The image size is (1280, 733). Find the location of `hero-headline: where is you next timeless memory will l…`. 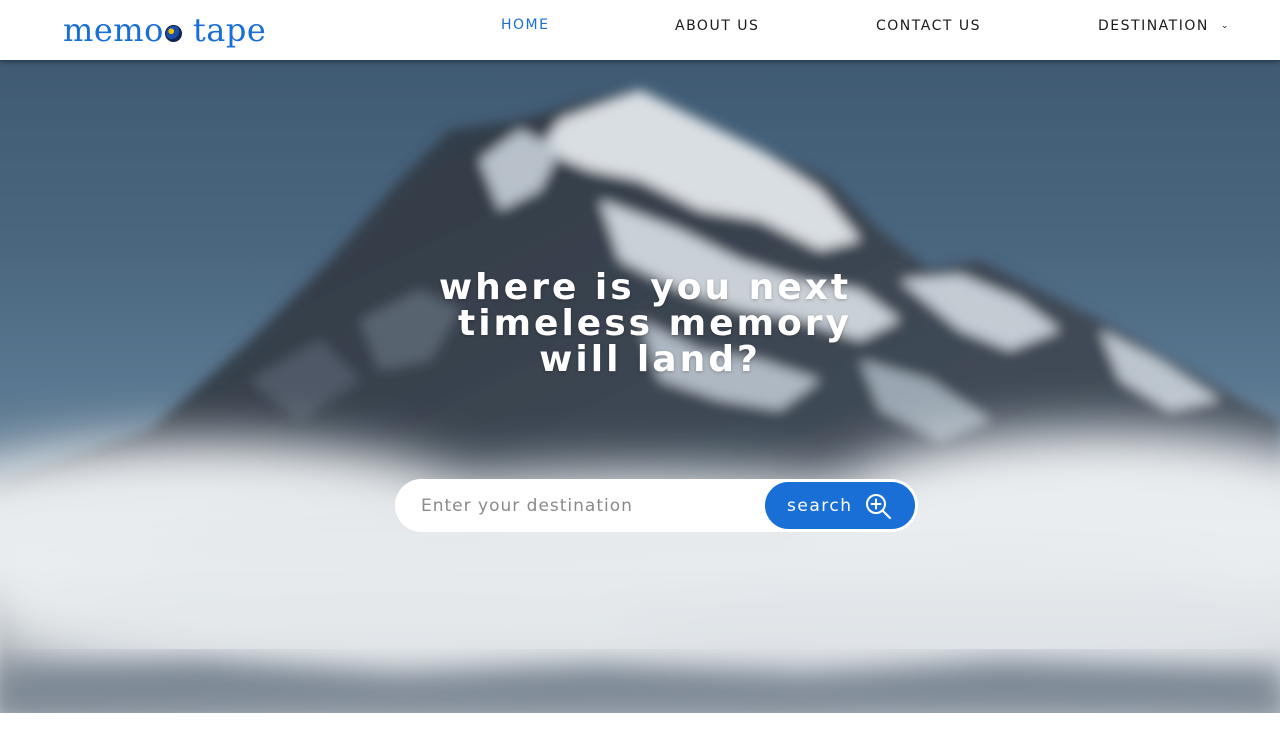

hero-headline: where is you next timeless memory will l… is located at coordinates (650, 324).